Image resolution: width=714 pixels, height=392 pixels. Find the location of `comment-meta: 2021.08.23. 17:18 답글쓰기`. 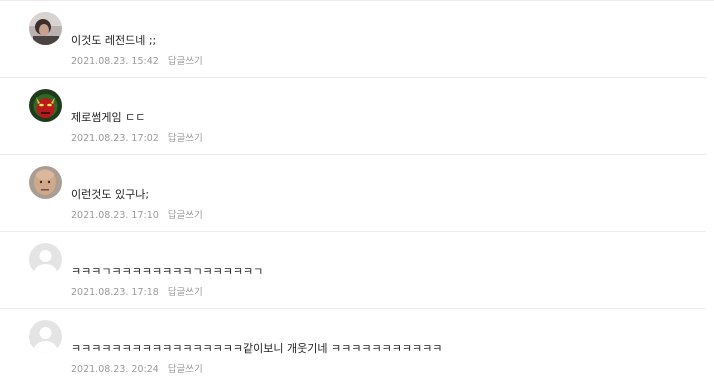

comment-meta: 2021.08.23. 17:18 답글쓰기 is located at coordinates (137, 293).